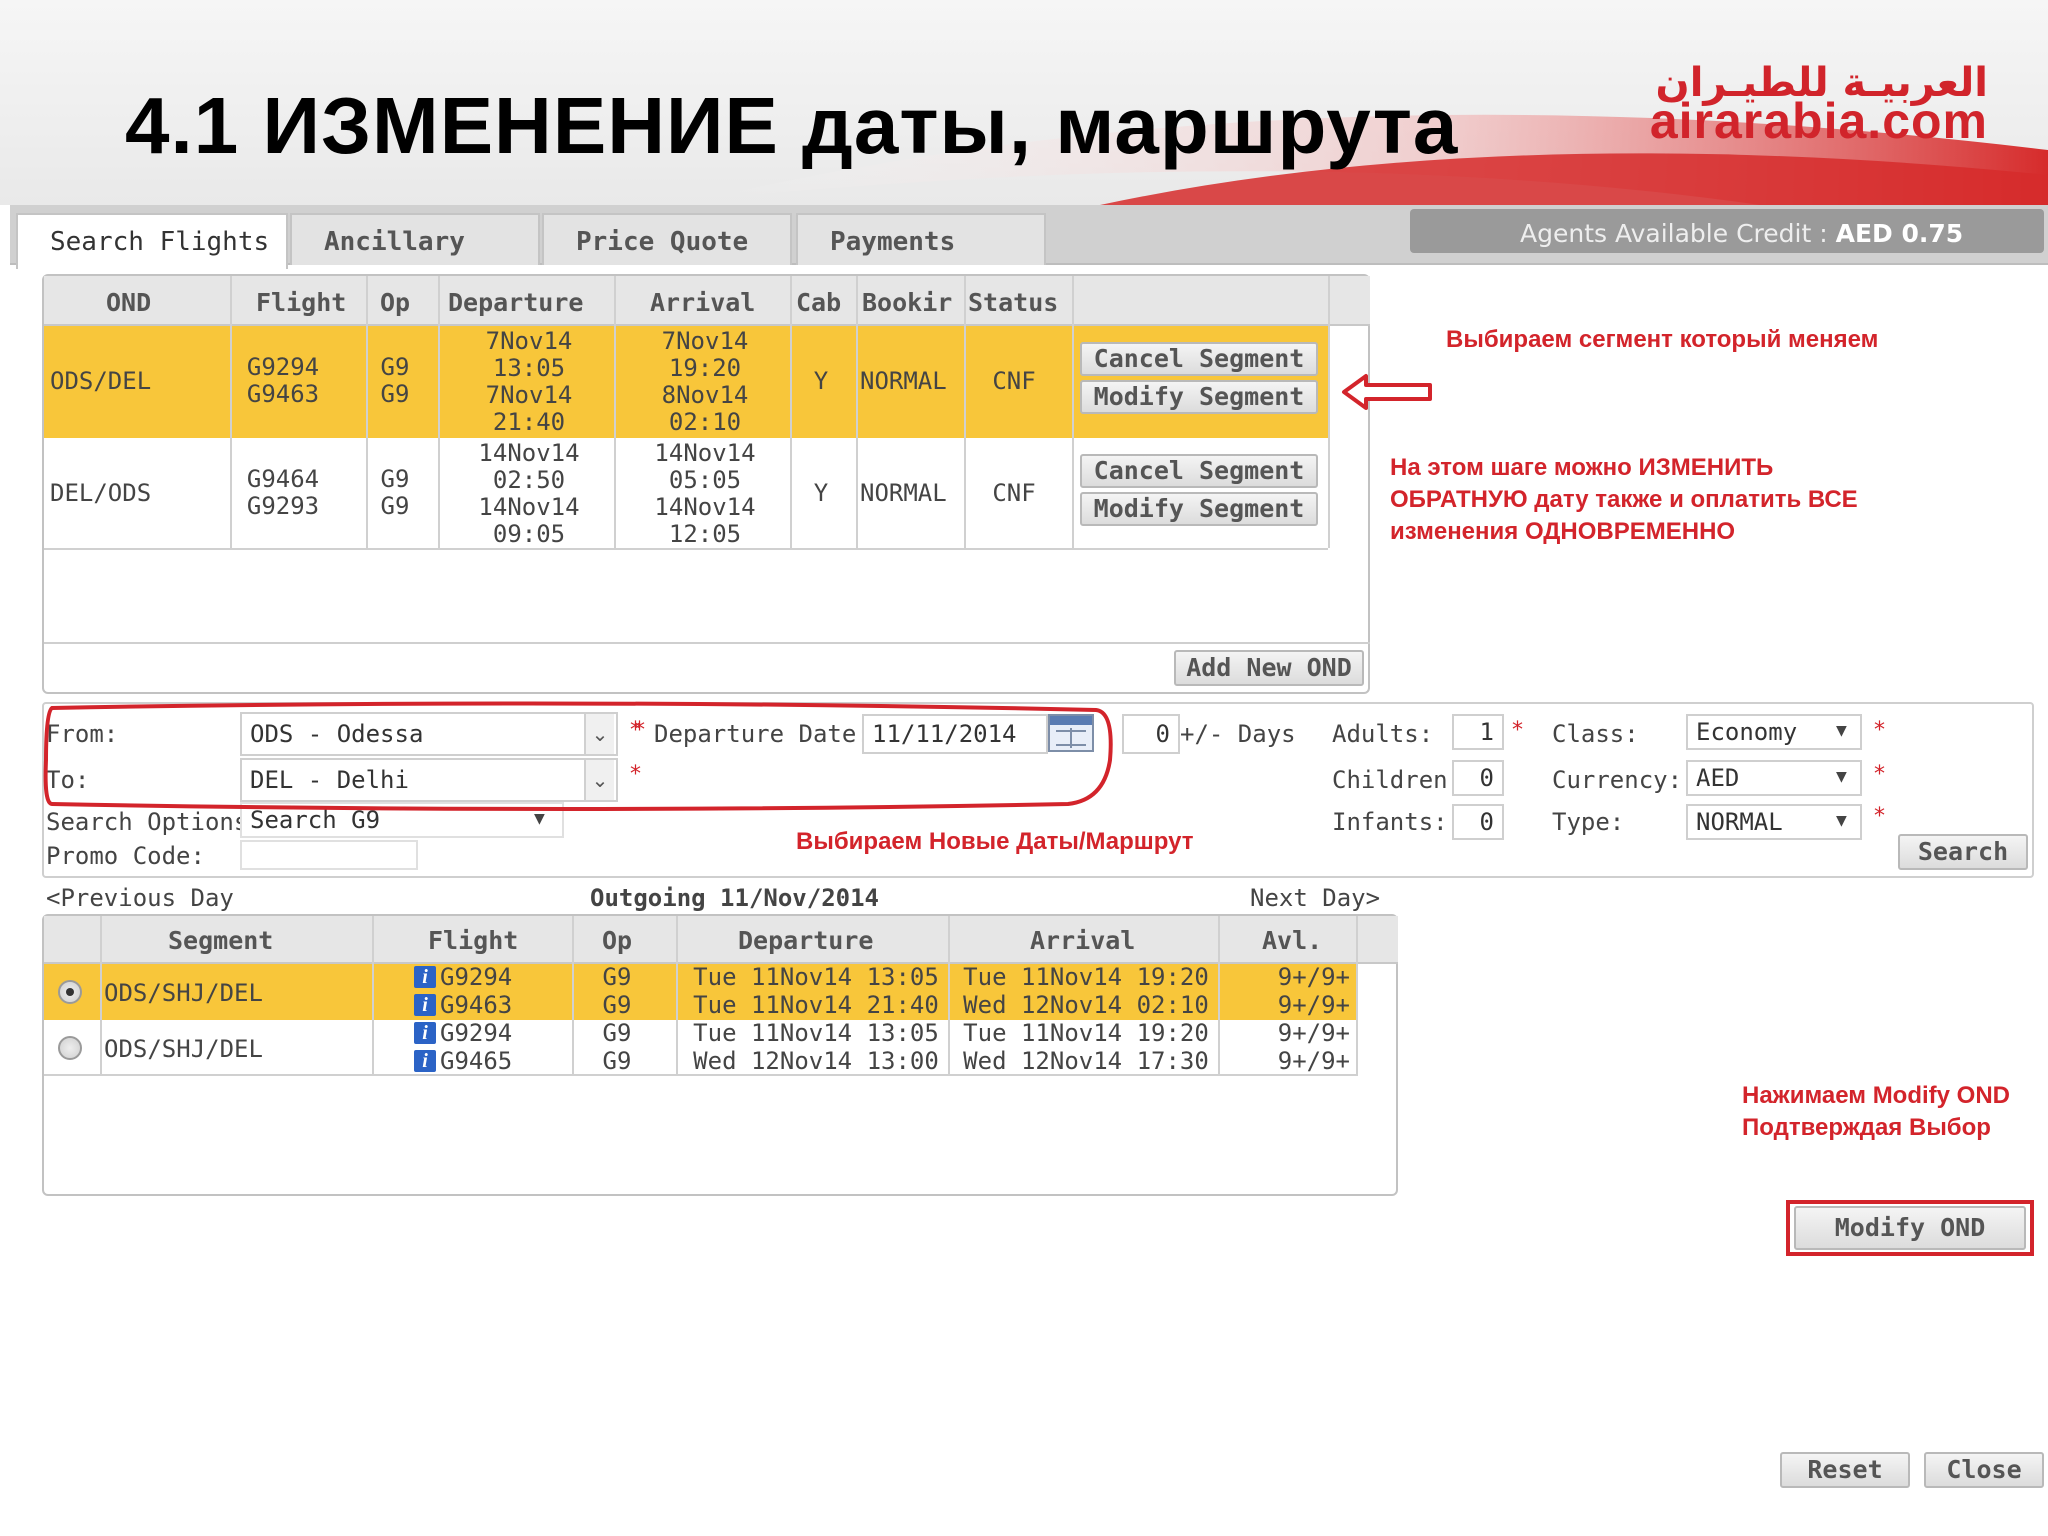 The image size is (2048, 1536). I want to click on col-cabin: Cab, so click(819, 302).